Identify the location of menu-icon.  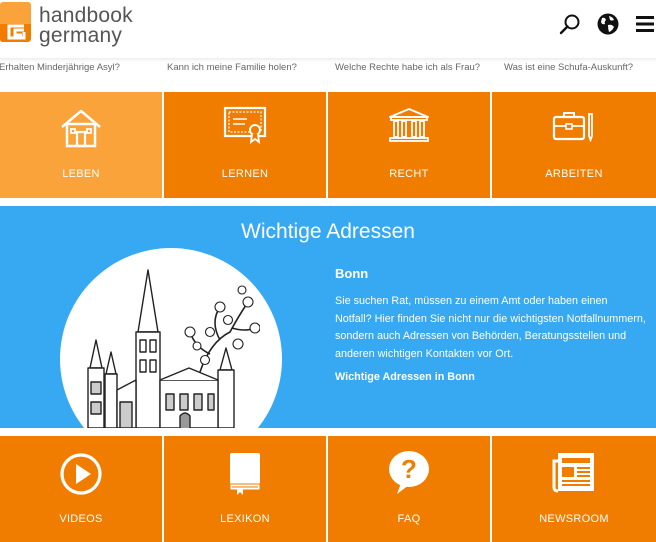
(645, 24).